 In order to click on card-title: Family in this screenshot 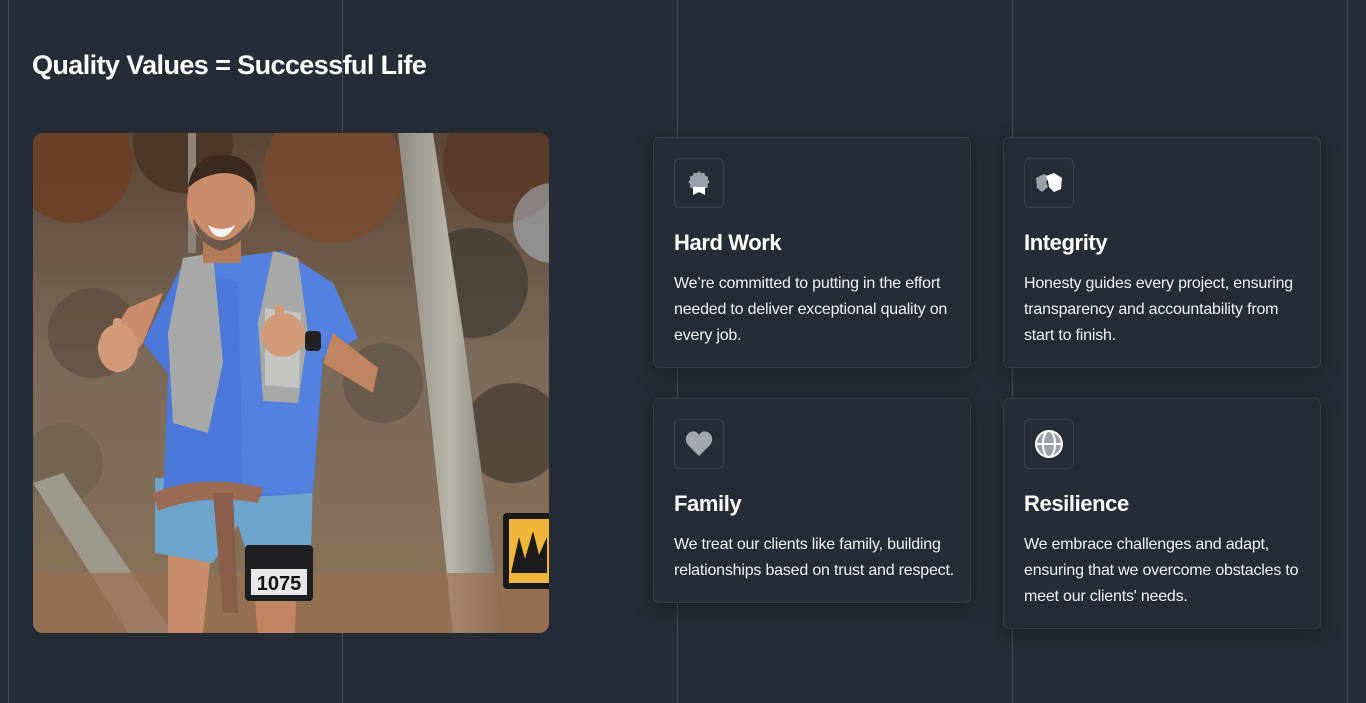, I will do `click(708, 503)`.